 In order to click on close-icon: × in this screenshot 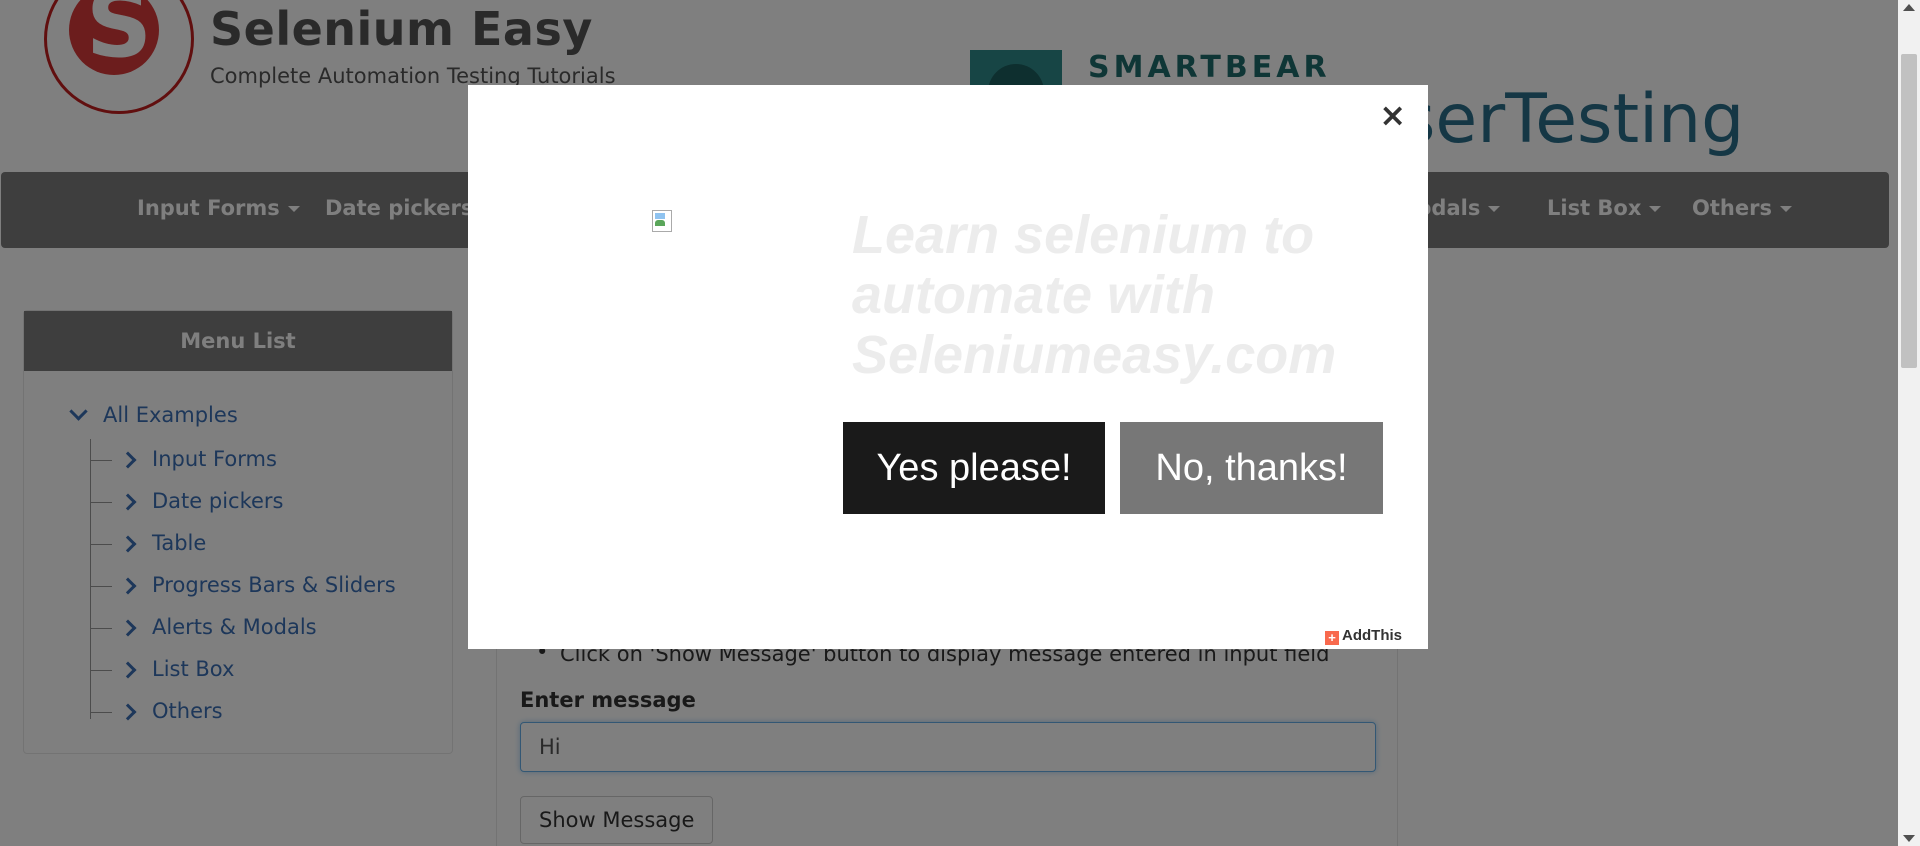, I will do `click(1392, 115)`.